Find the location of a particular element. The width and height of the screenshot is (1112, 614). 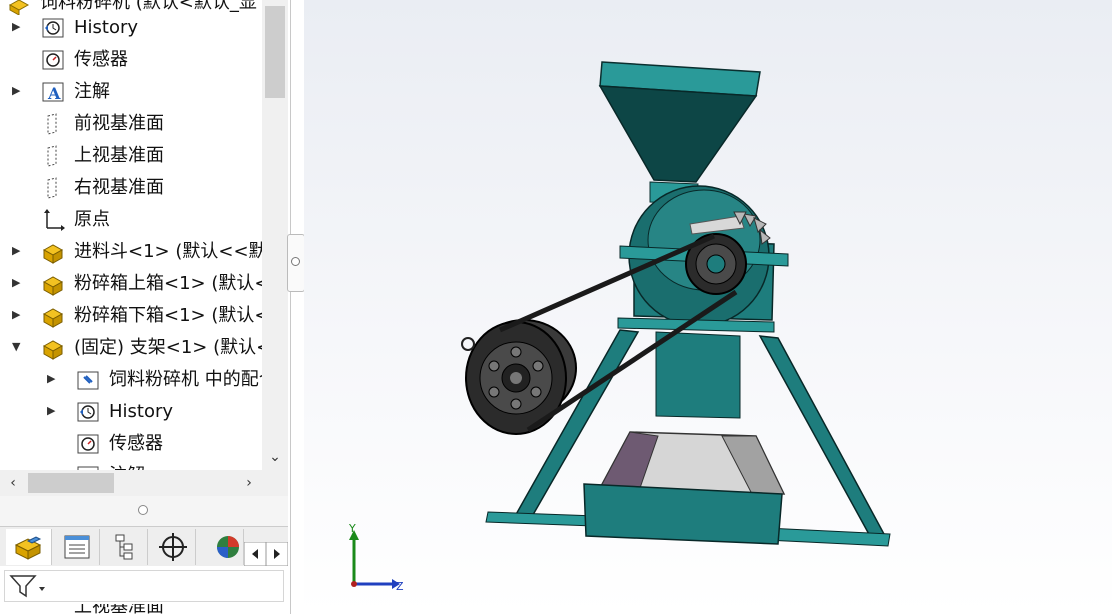

filter-funnel-icon is located at coordinates (27, 586).